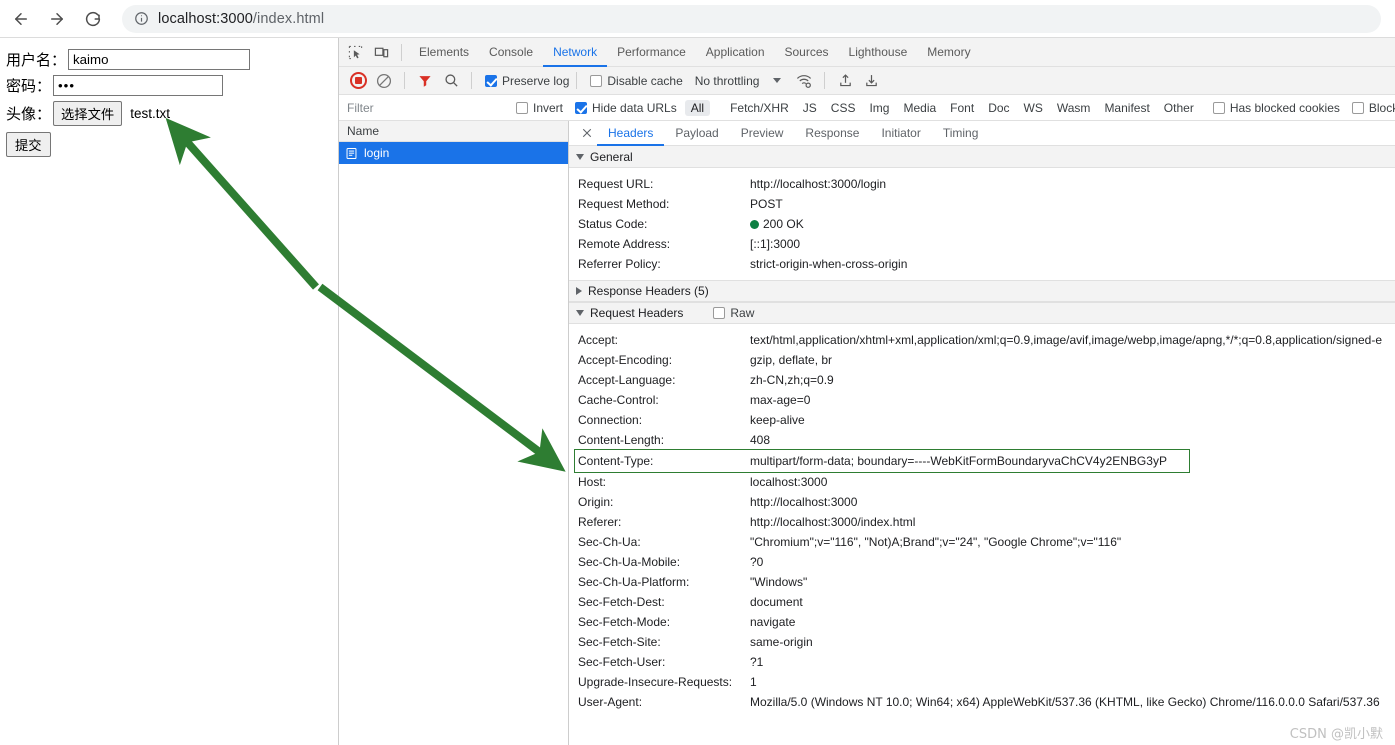 The width and height of the screenshot is (1395, 745). I want to click on request-header-row: Sec-Fetch-Mode: navigate, so click(982, 622).